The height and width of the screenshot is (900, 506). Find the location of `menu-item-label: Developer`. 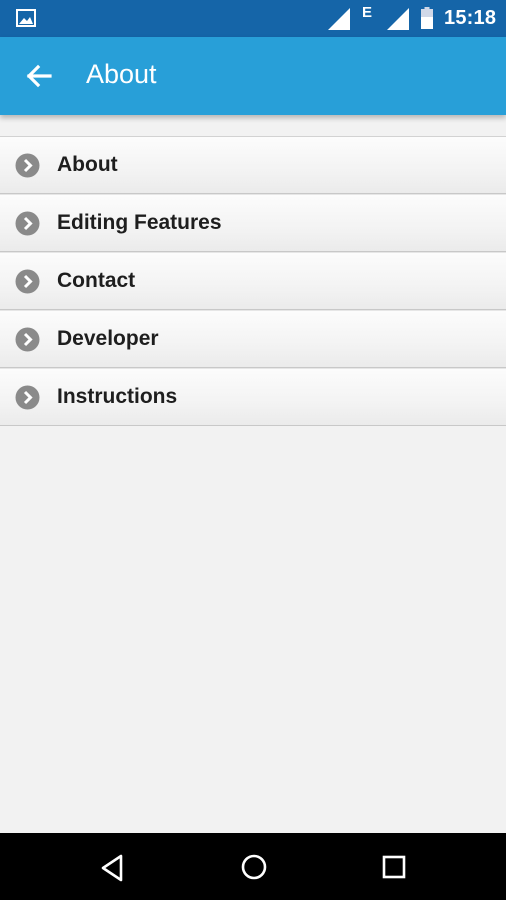

menu-item-label: Developer is located at coordinates (108, 338).